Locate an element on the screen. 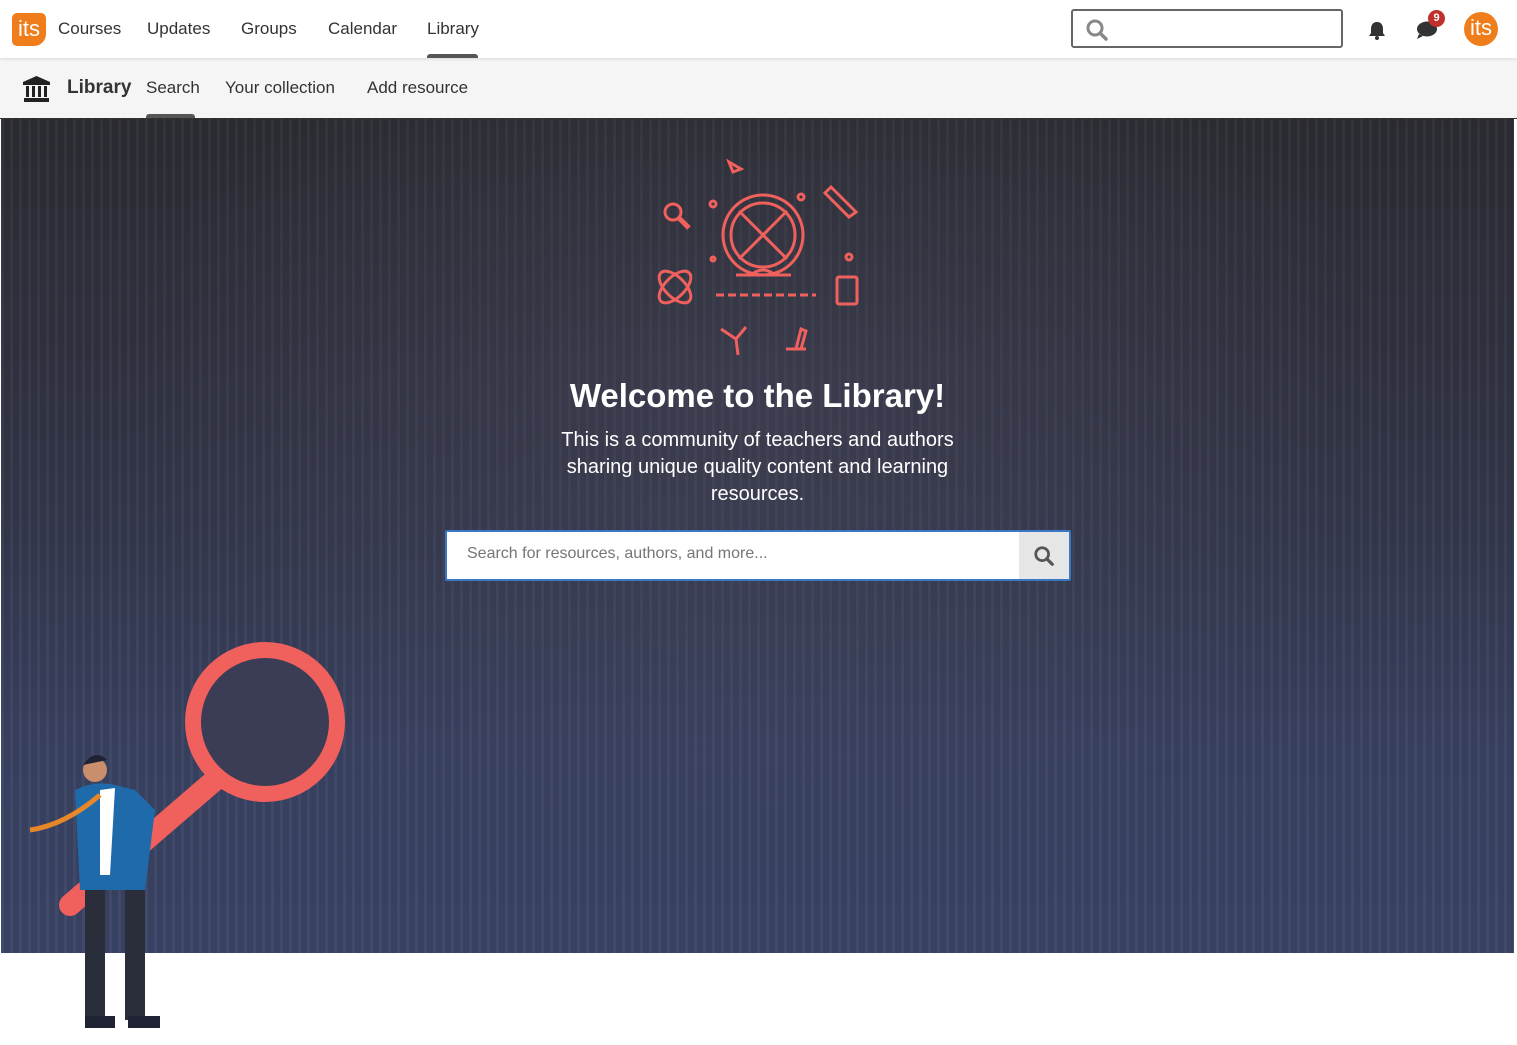 Image resolution: width=1517 pixels, height=1045 pixels. library-building-icon is located at coordinates (36, 89).